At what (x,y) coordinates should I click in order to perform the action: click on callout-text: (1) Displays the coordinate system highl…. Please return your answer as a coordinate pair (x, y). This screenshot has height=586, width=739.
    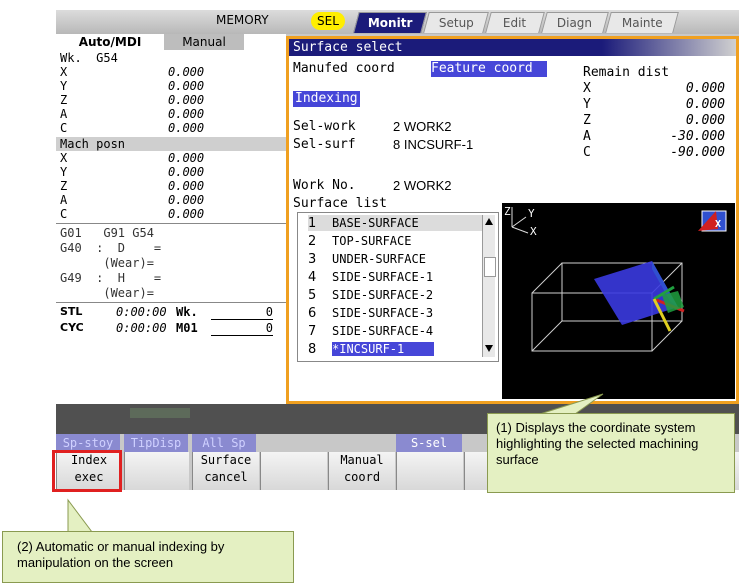
    Looking at the image, I should click on (597, 443).